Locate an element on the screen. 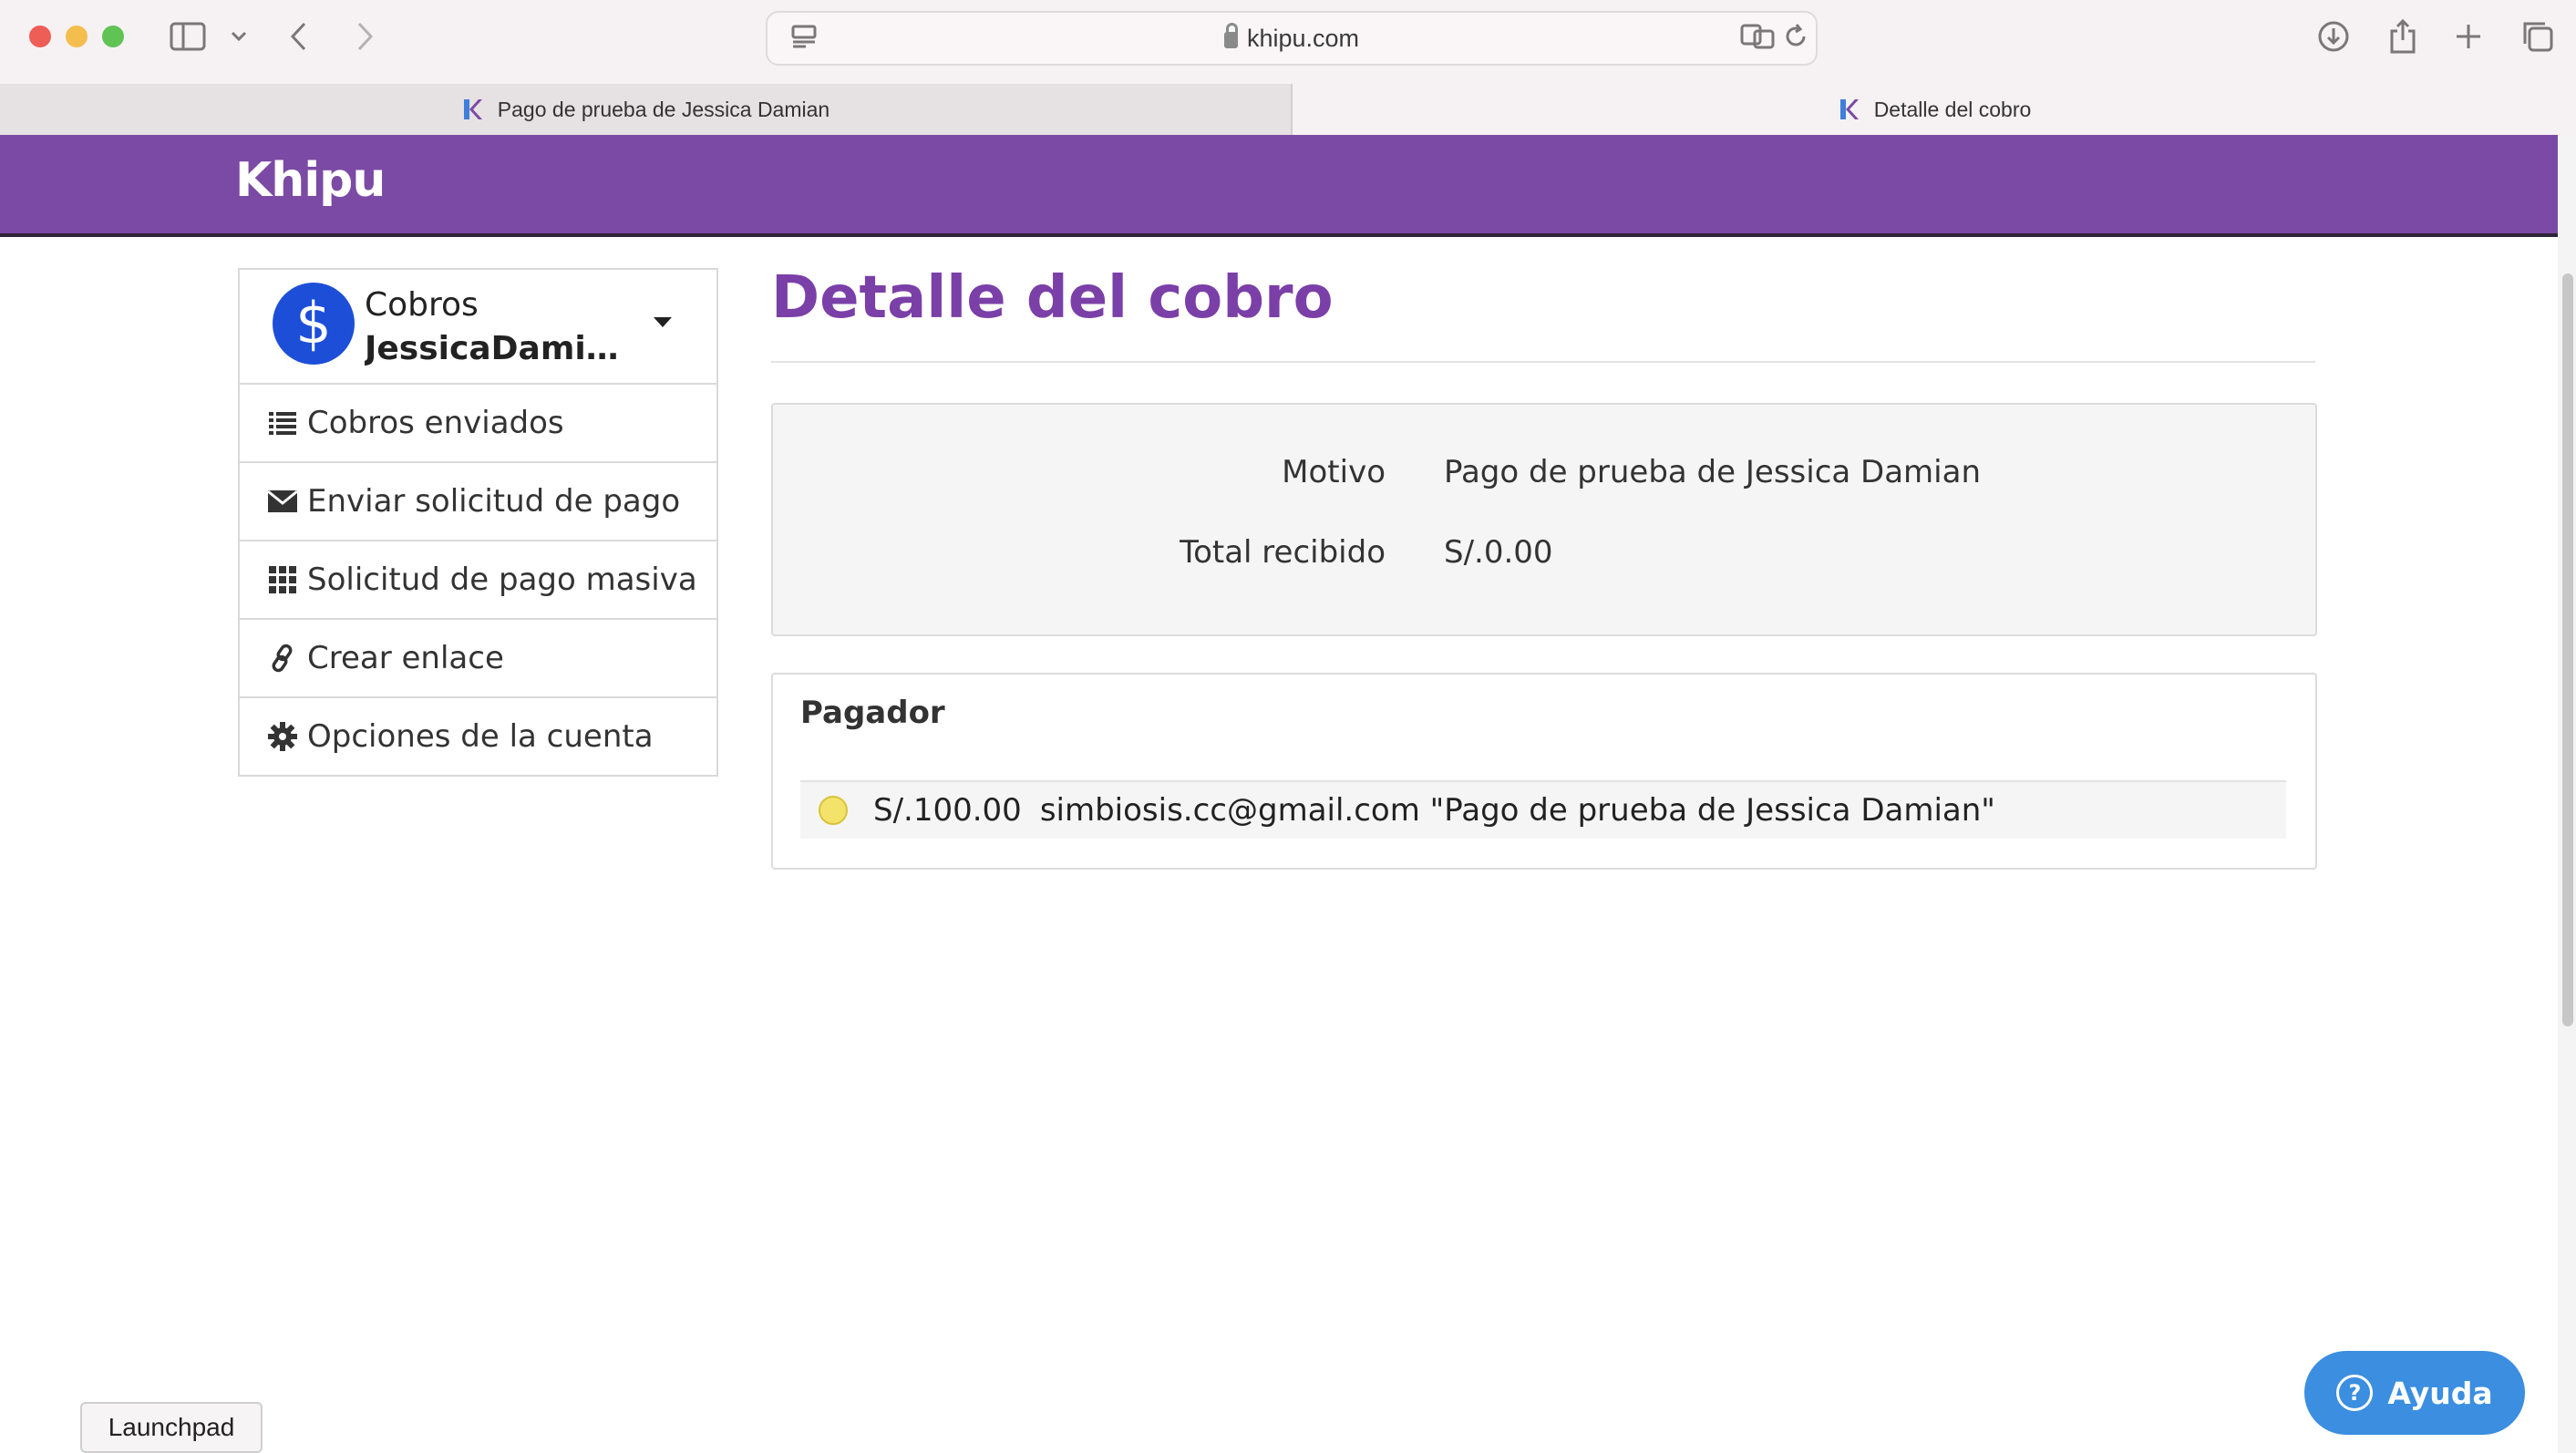 The width and height of the screenshot is (2576, 1453). tab-overview-icon is located at coordinates (2537, 36).